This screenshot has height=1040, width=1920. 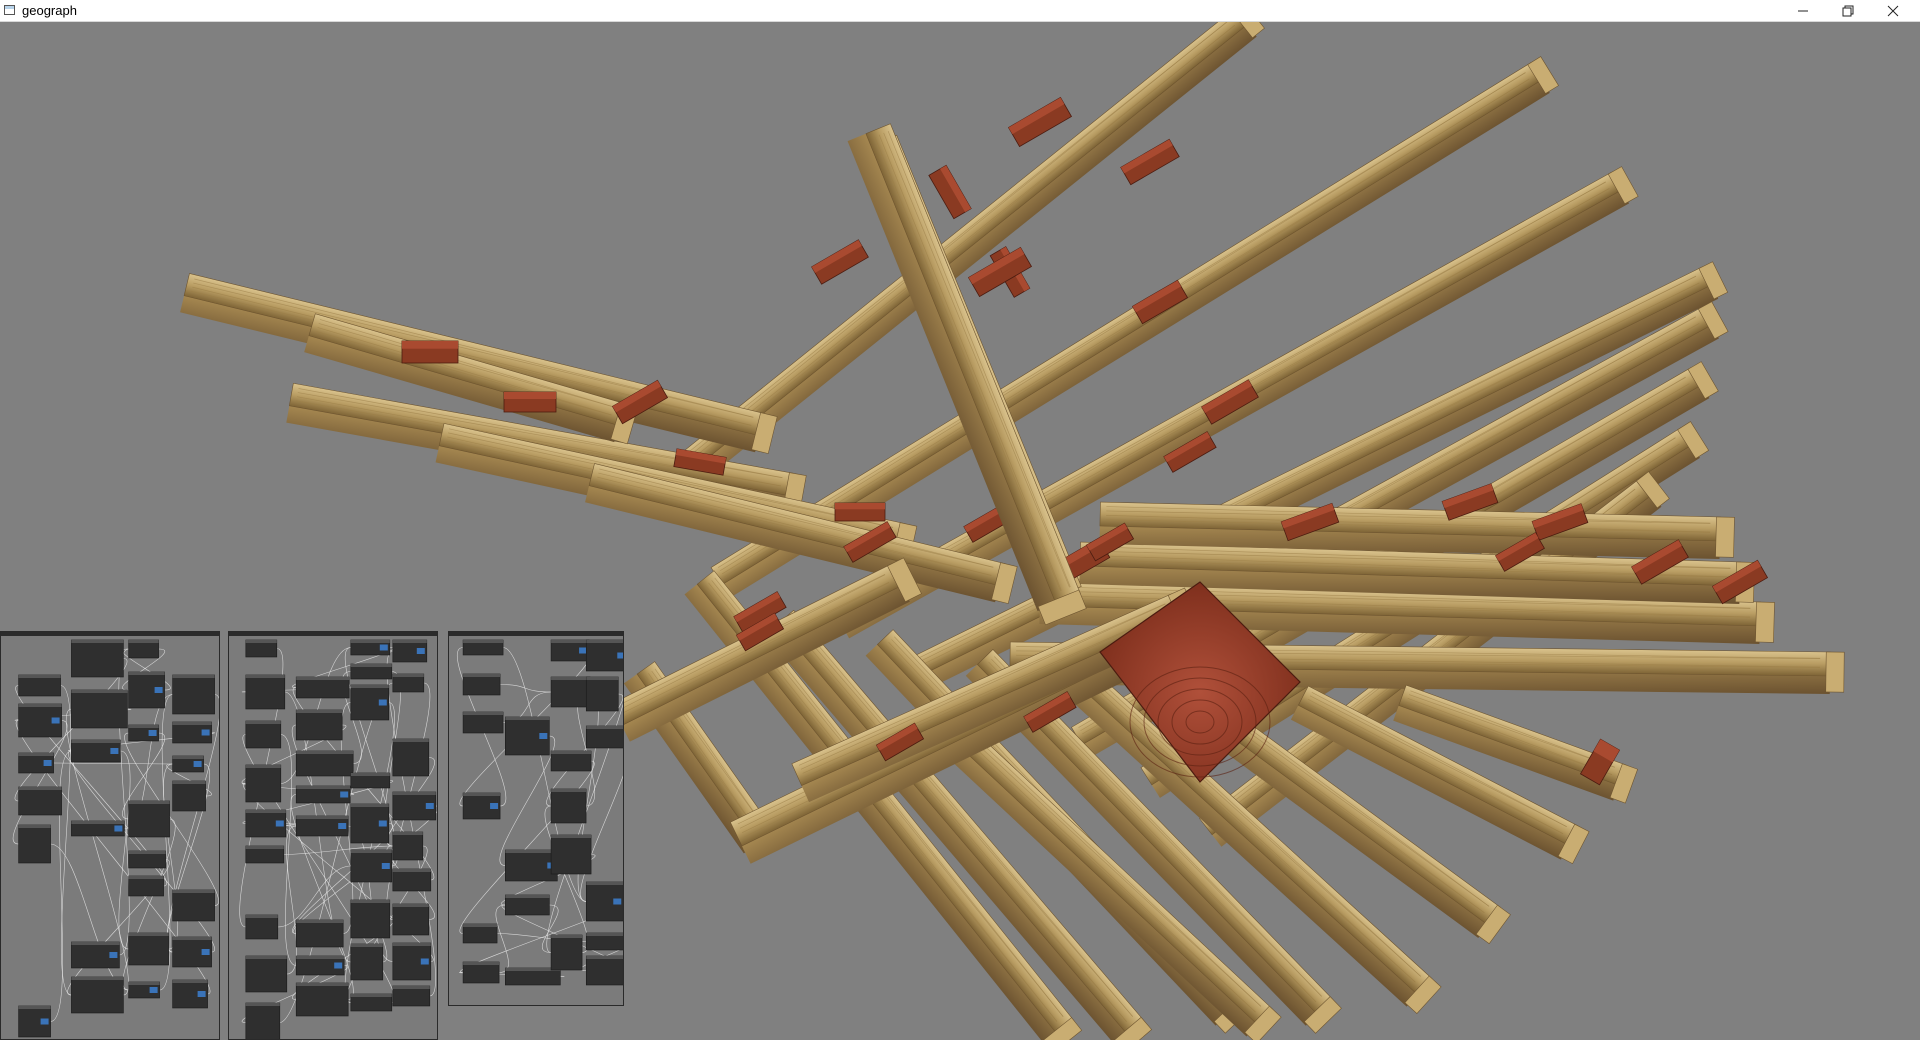 What do you see at coordinates (1848, 11) in the screenshot?
I see `restore-button` at bounding box center [1848, 11].